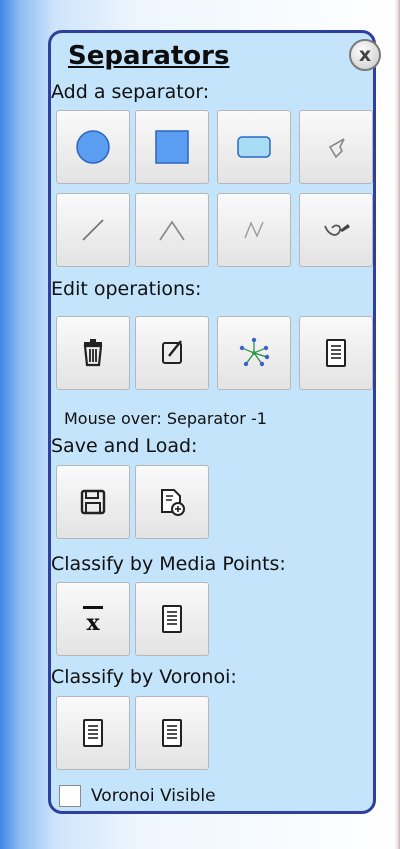 Image resolution: width=400 pixels, height=849 pixels. I want to click on curve-icon, so click(172, 230).